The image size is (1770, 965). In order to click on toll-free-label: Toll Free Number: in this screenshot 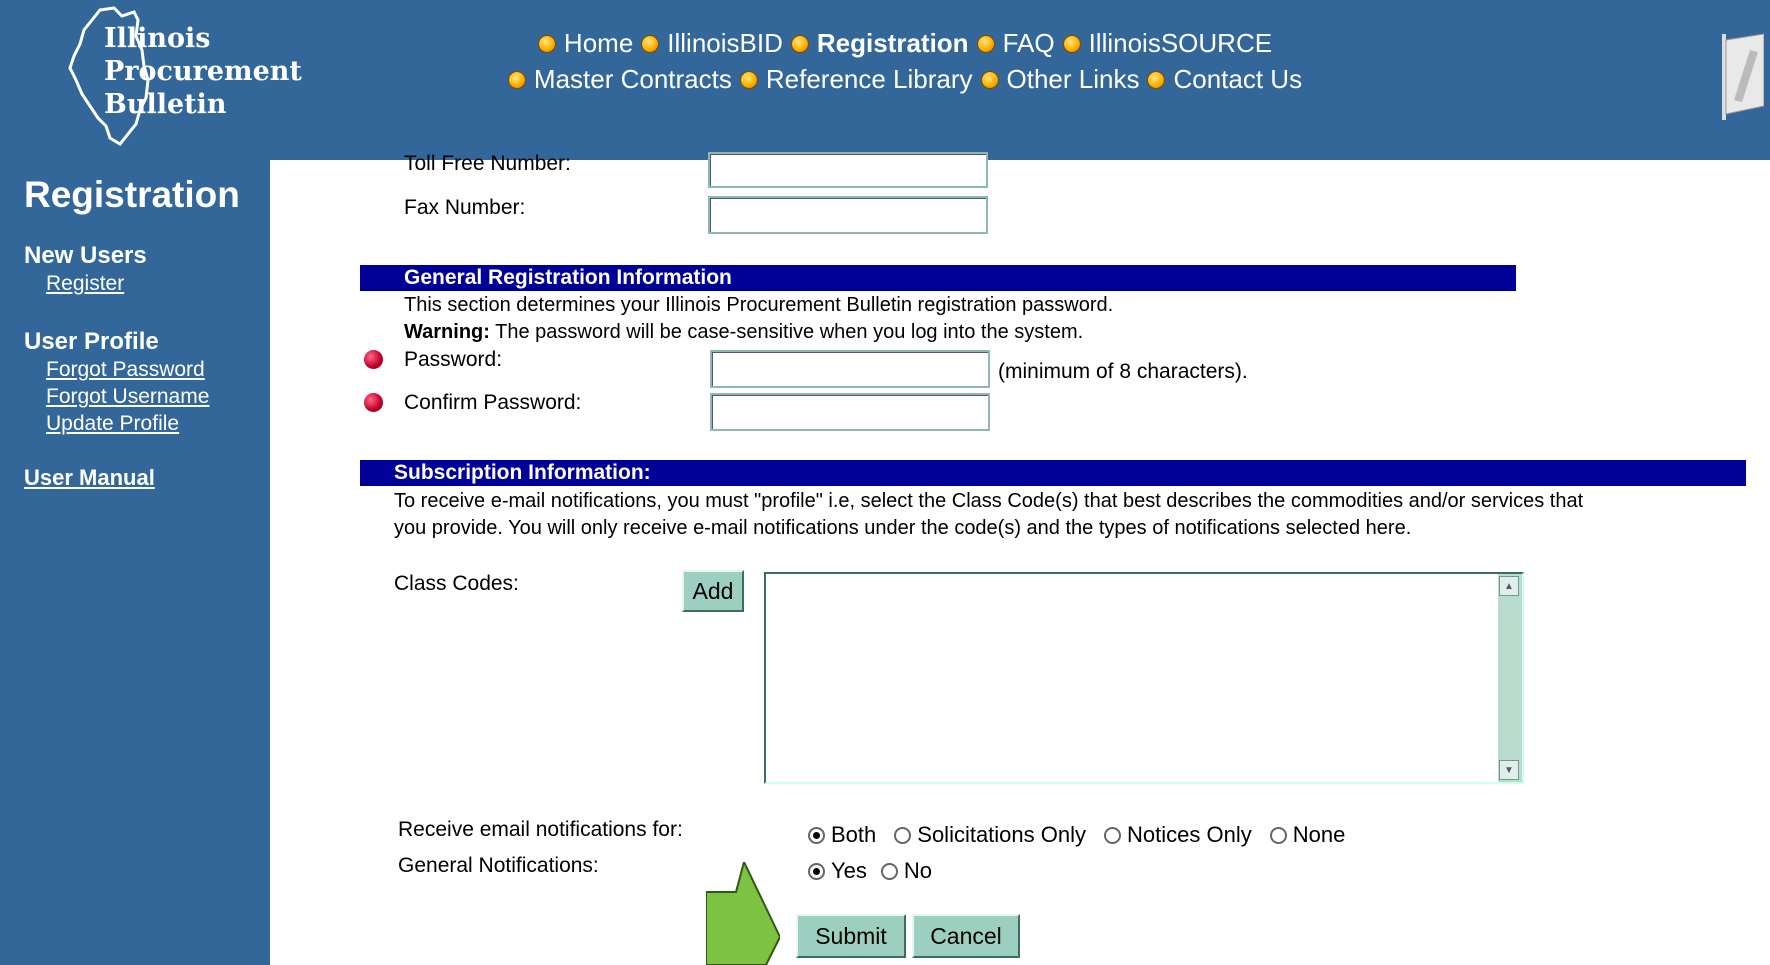, I will do `click(487, 163)`.